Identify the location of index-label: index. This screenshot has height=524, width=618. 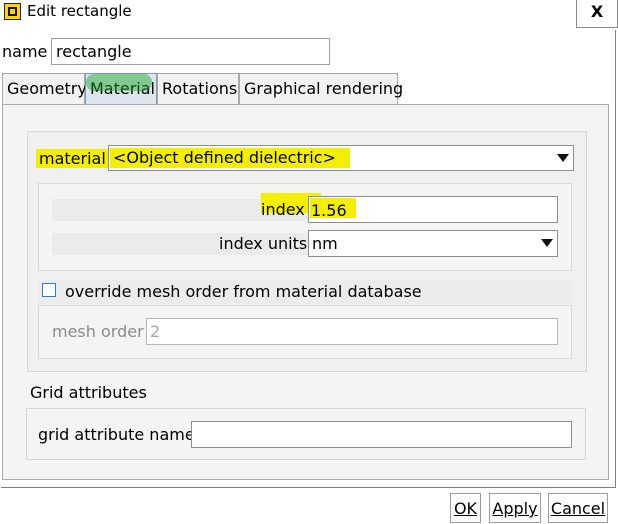
(283, 209).